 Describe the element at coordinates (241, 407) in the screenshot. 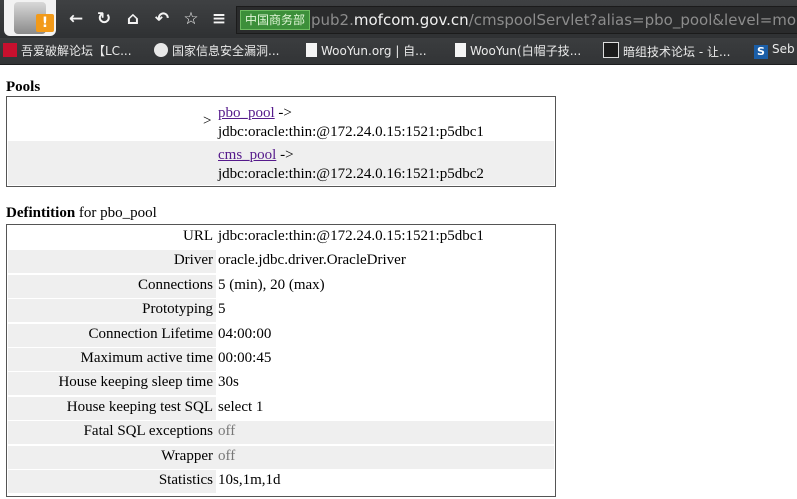

I see `definition-value: select 1` at that location.